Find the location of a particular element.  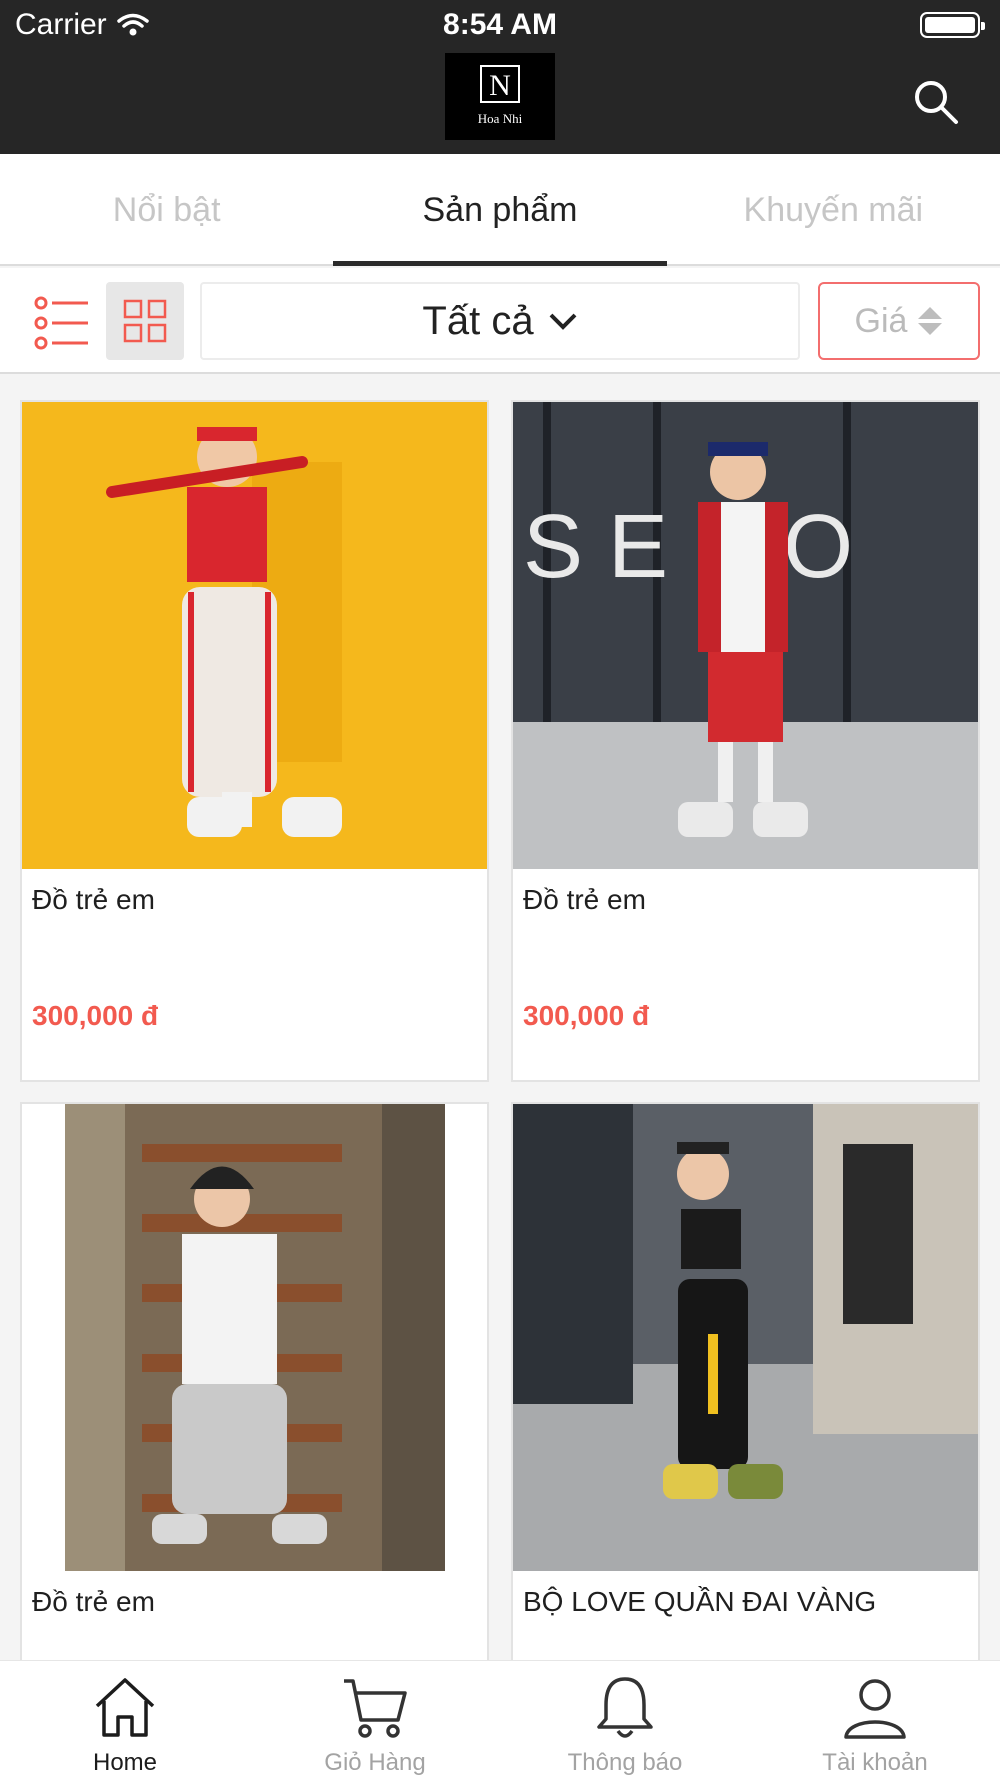

nav-notifications-label: Thông báo is located at coordinates (625, 1762).